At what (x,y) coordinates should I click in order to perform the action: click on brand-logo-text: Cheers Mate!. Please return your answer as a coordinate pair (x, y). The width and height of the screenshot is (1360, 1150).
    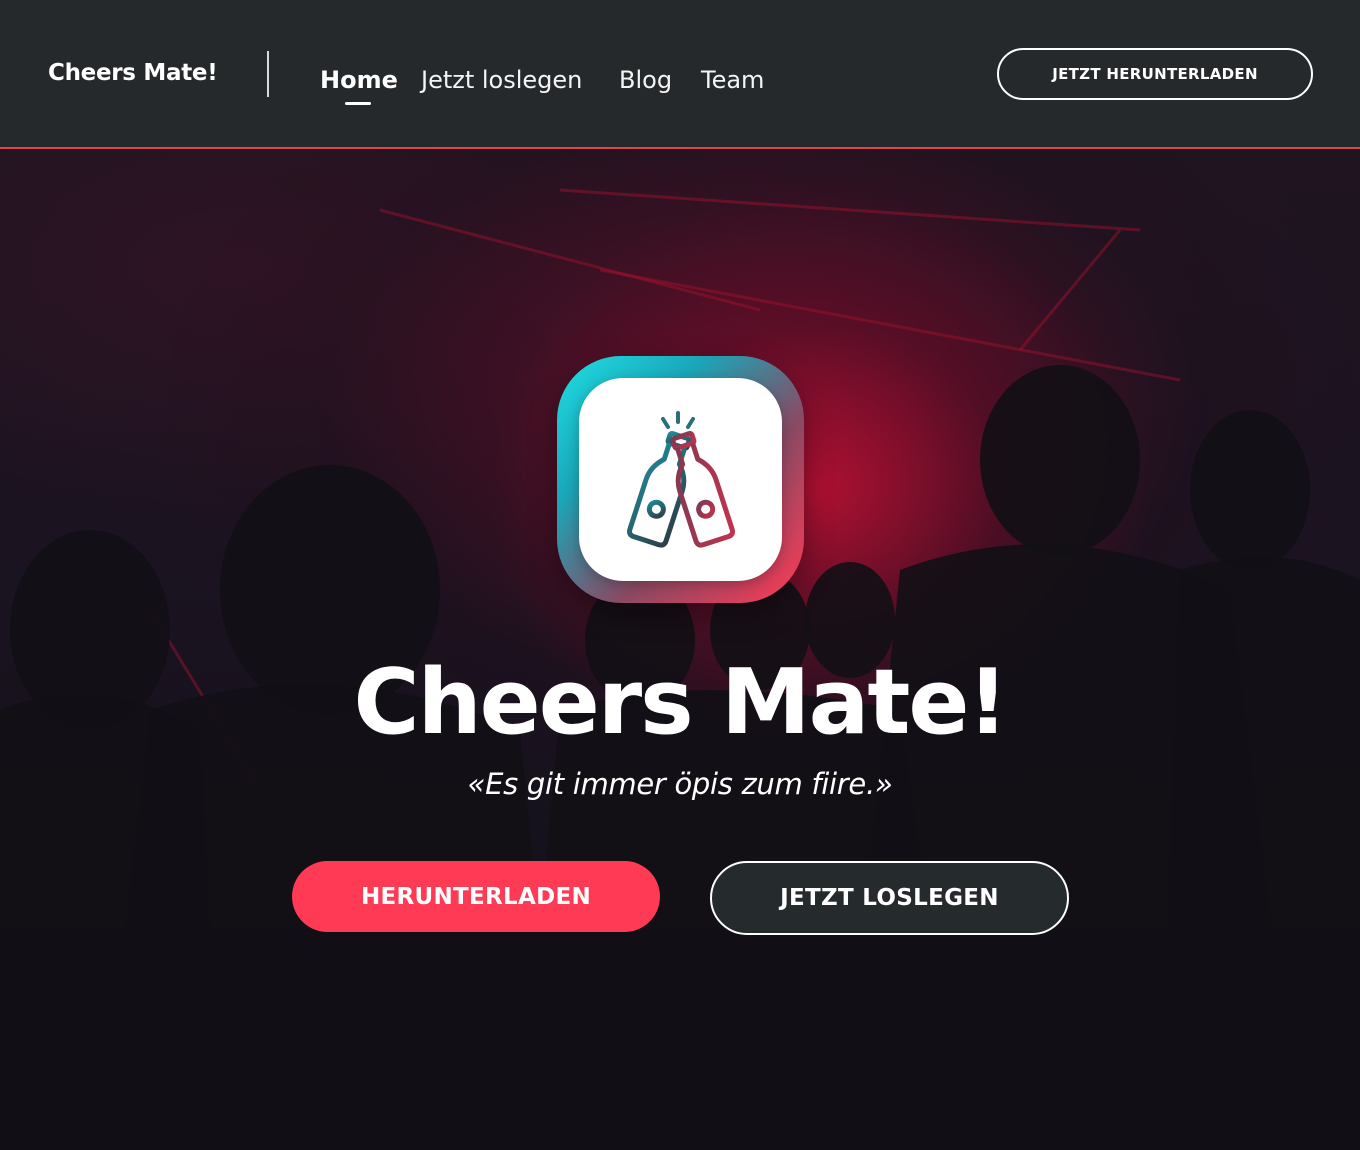
    Looking at the image, I should click on (133, 73).